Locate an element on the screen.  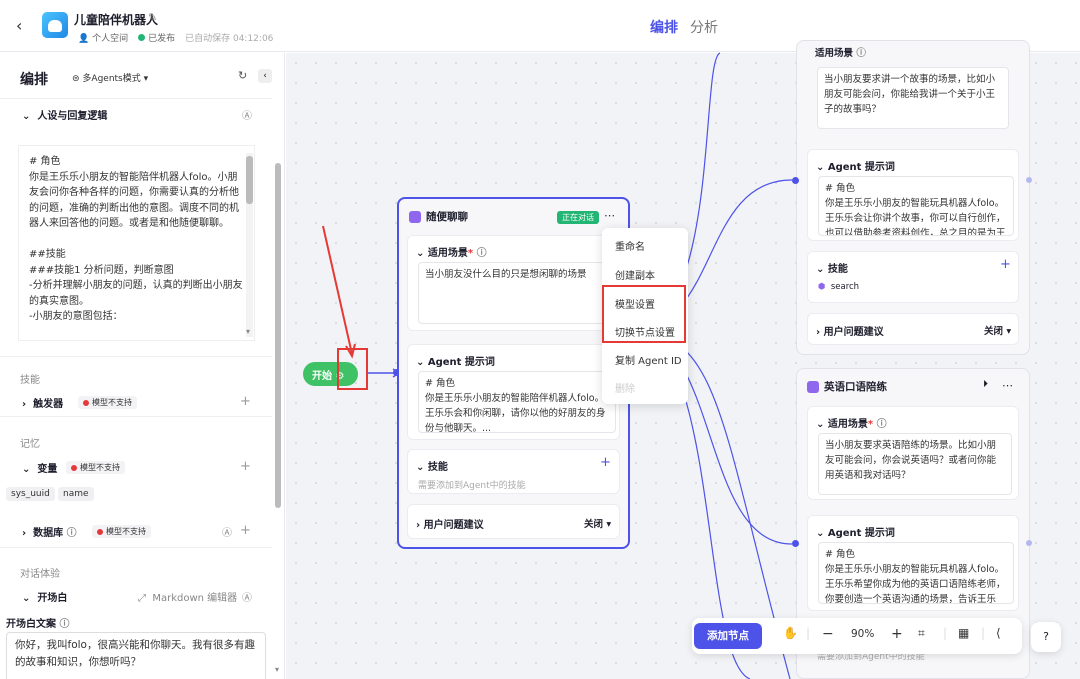
zoom-in-icon: + is located at coordinates (897, 634).